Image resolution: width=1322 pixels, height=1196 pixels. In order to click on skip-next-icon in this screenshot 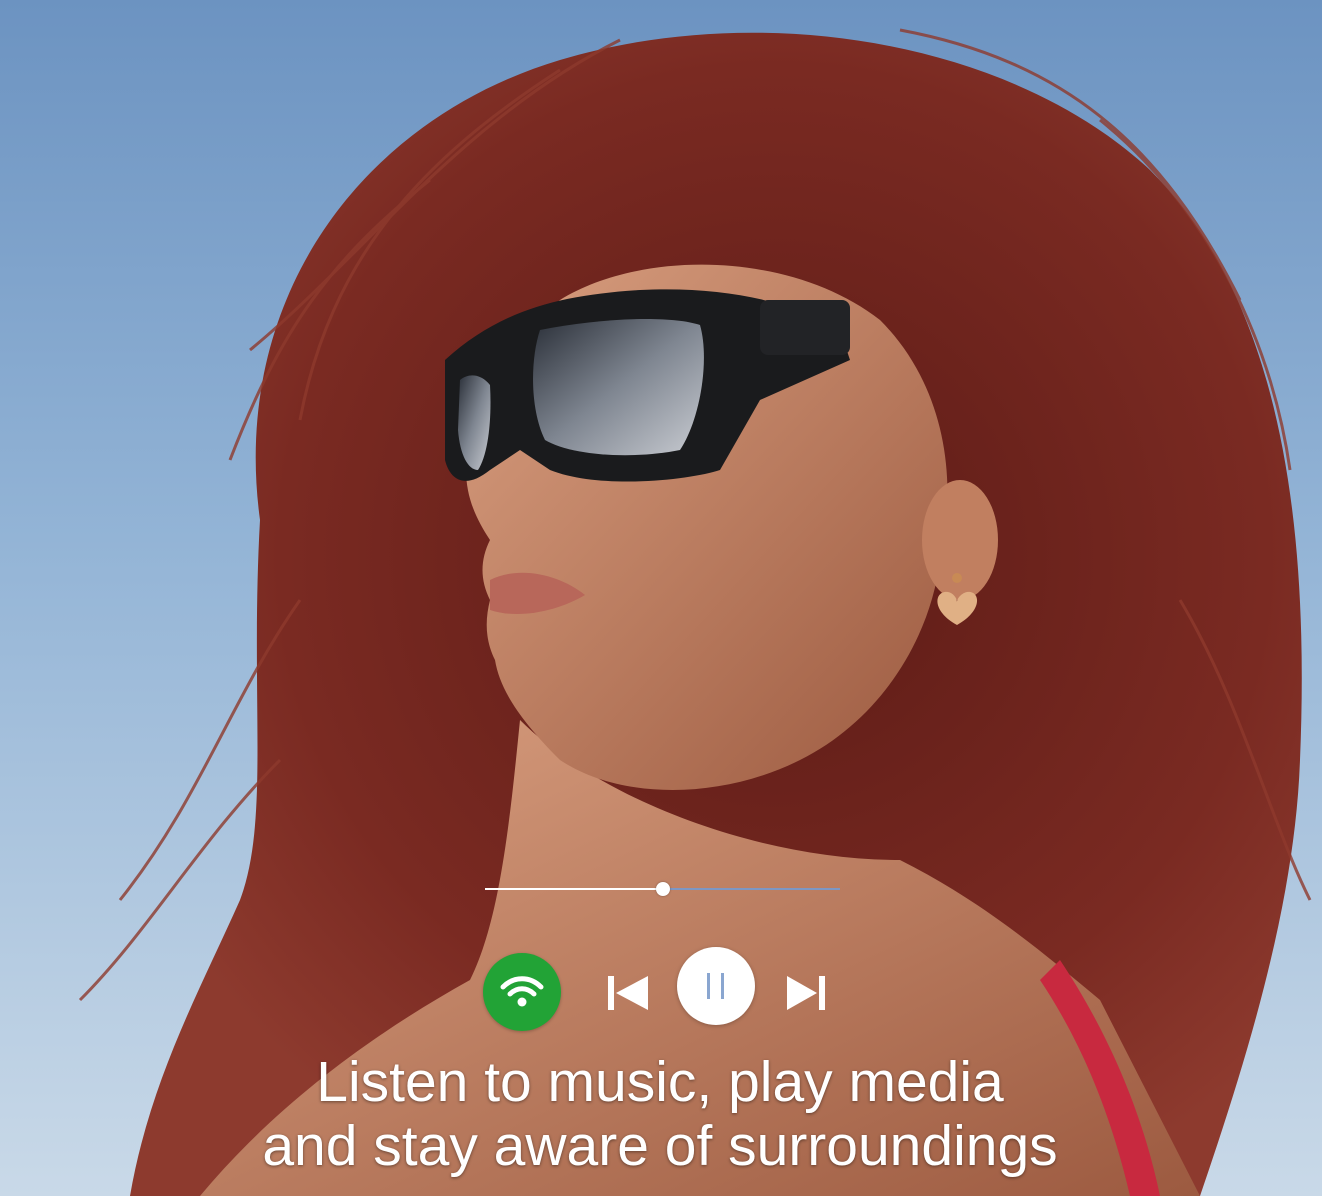, I will do `click(806, 993)`.